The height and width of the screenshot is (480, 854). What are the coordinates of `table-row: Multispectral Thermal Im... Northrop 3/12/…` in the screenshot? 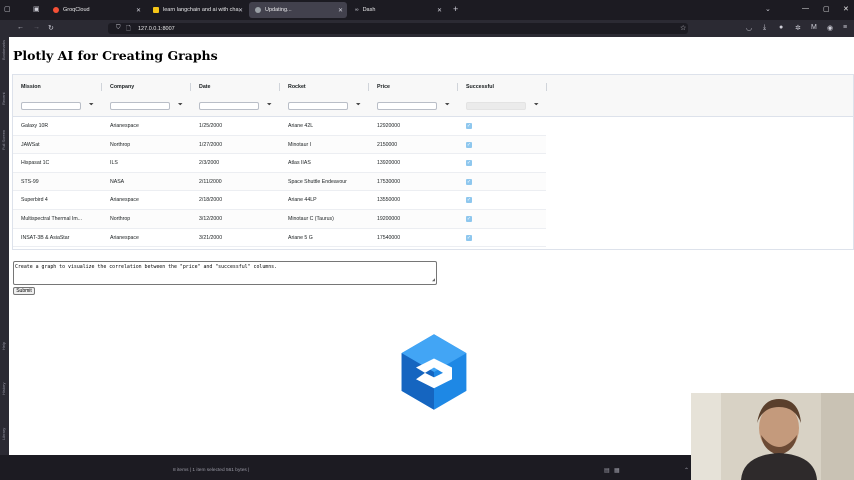 It's located at (279, 219).